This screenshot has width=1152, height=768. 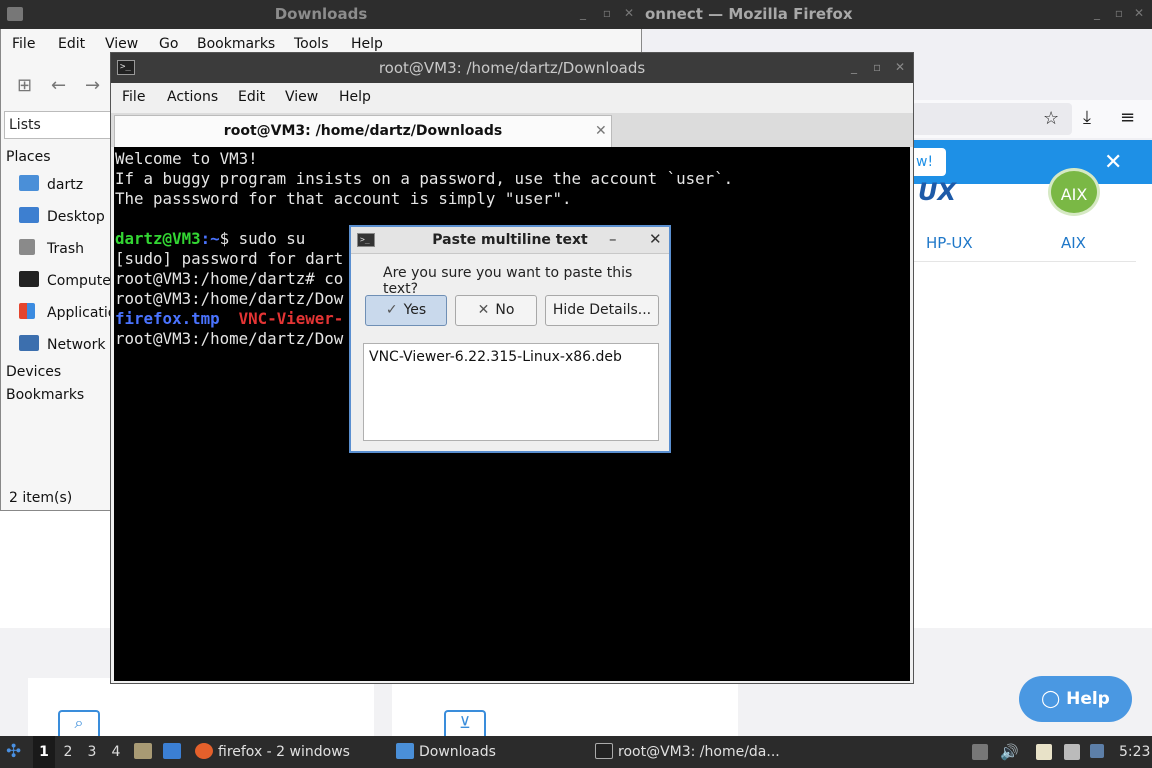 What do you see at coordinates (1044, 752) in the screenshot?
I see `notes-icon` at bounding box center [1044, 752].